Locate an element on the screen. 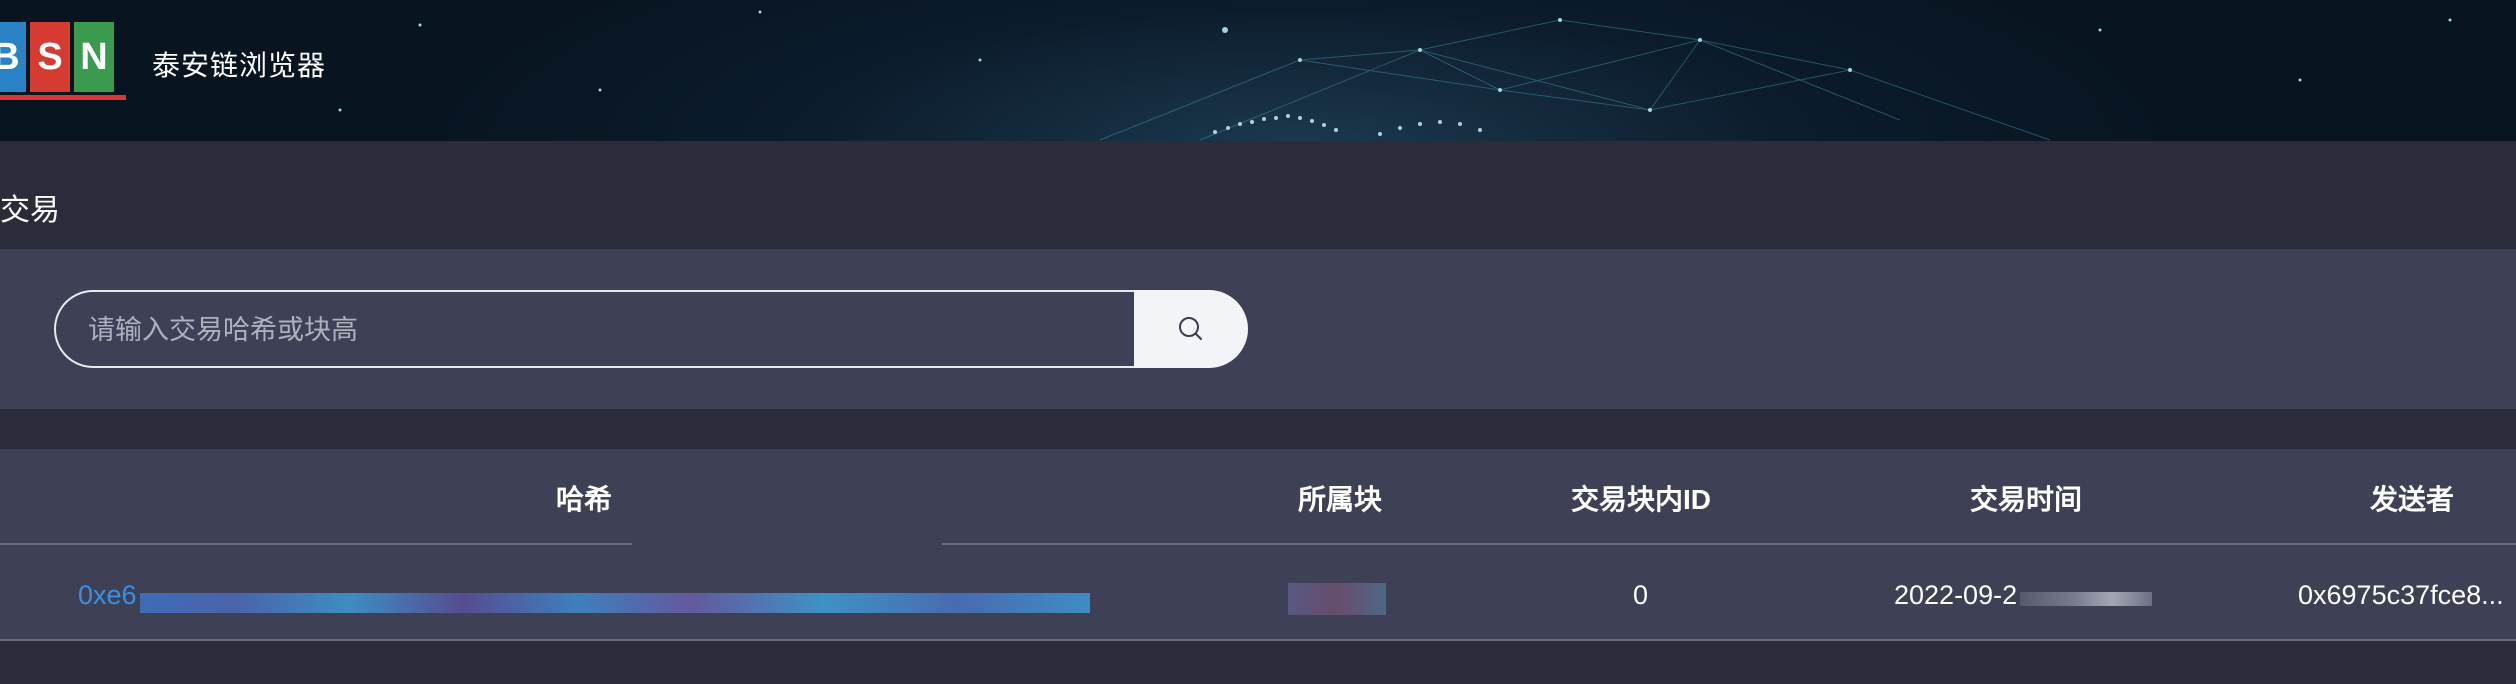 The height and width of the screenshot is (684, 2516). column-header-sender: 发送者 is located at coordinates (2412, 499).